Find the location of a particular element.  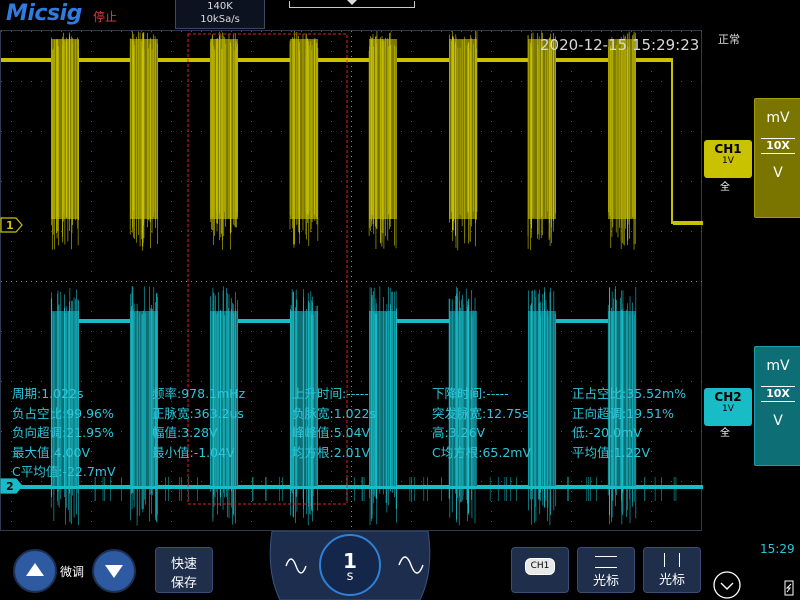

measurement-item: 最大值:4.00V is located at coordinates (51, 452).